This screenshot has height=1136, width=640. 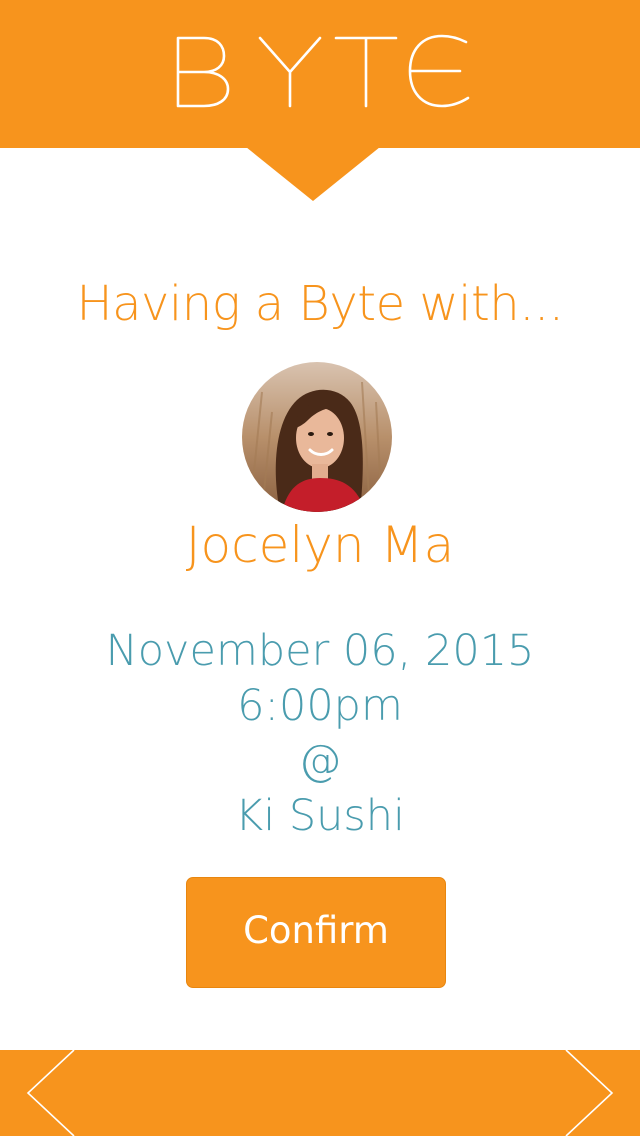 I want to click on meeting-date: November 06, 2015, so click(x=320, y=651).